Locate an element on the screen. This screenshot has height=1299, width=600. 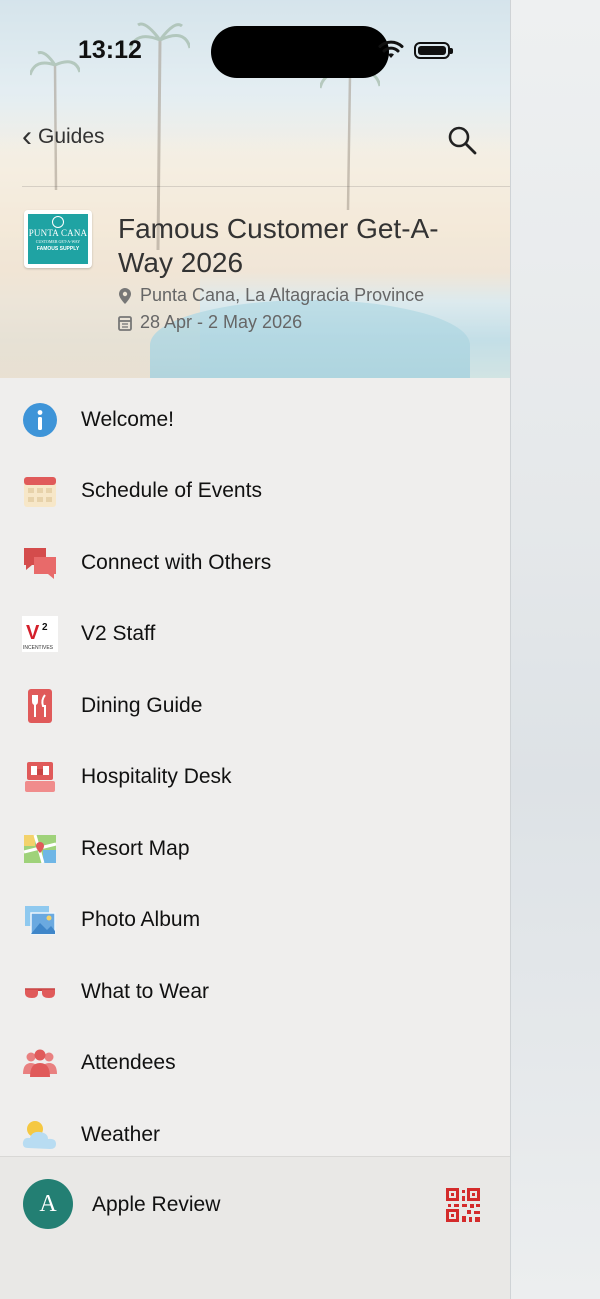
menu-item-resort-map: Resort Map is located at coordinates (255, 849).